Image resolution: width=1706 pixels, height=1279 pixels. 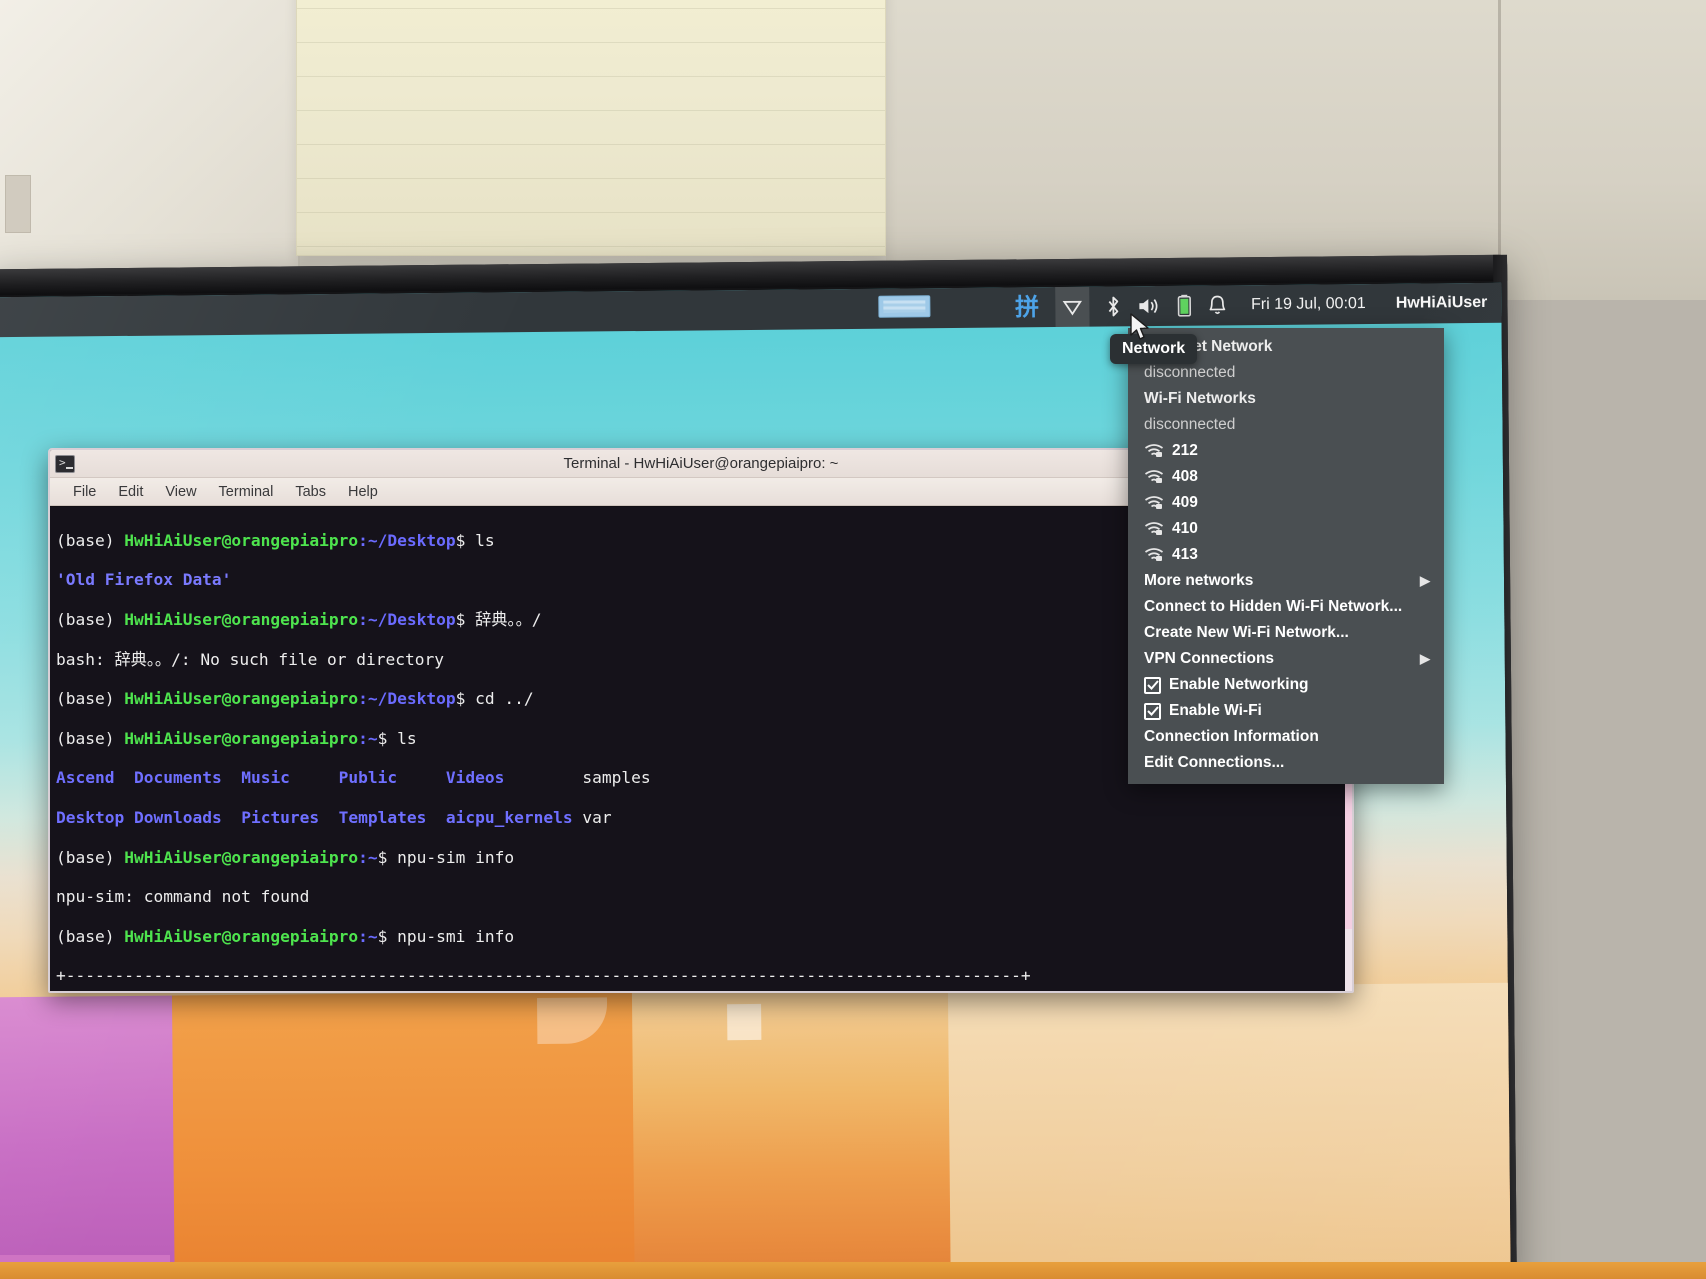 I want to click on command-npu-smi: npu-smi info, so click(x=456, y=936).